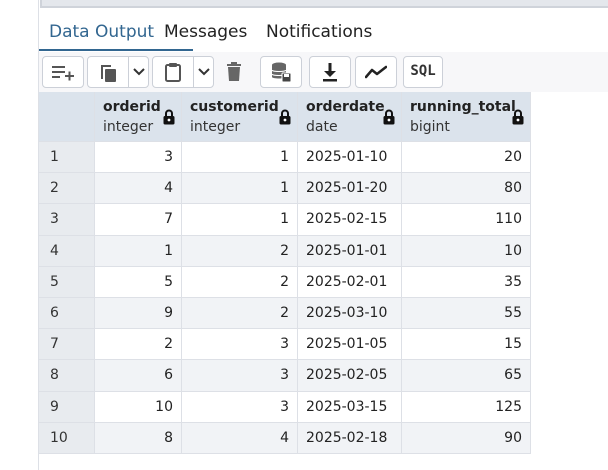 The image size is (608, 470). I want to click on cell-orderdate: 2025-02-05, so click(350, 376).